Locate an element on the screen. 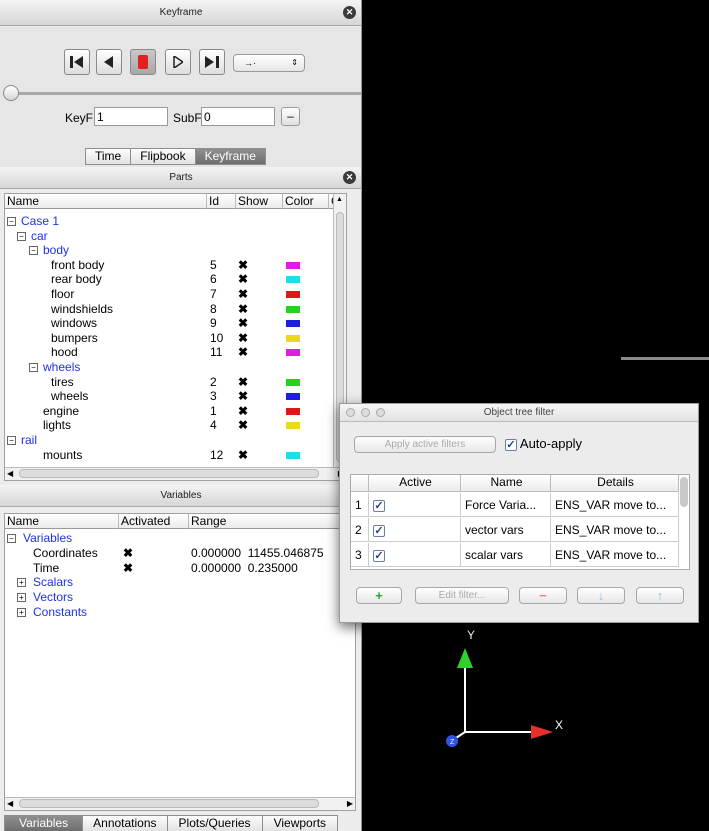 The width and height of the screenshot is (709, 831). filter-row-number: 2 is located at coordinates (360, 530).